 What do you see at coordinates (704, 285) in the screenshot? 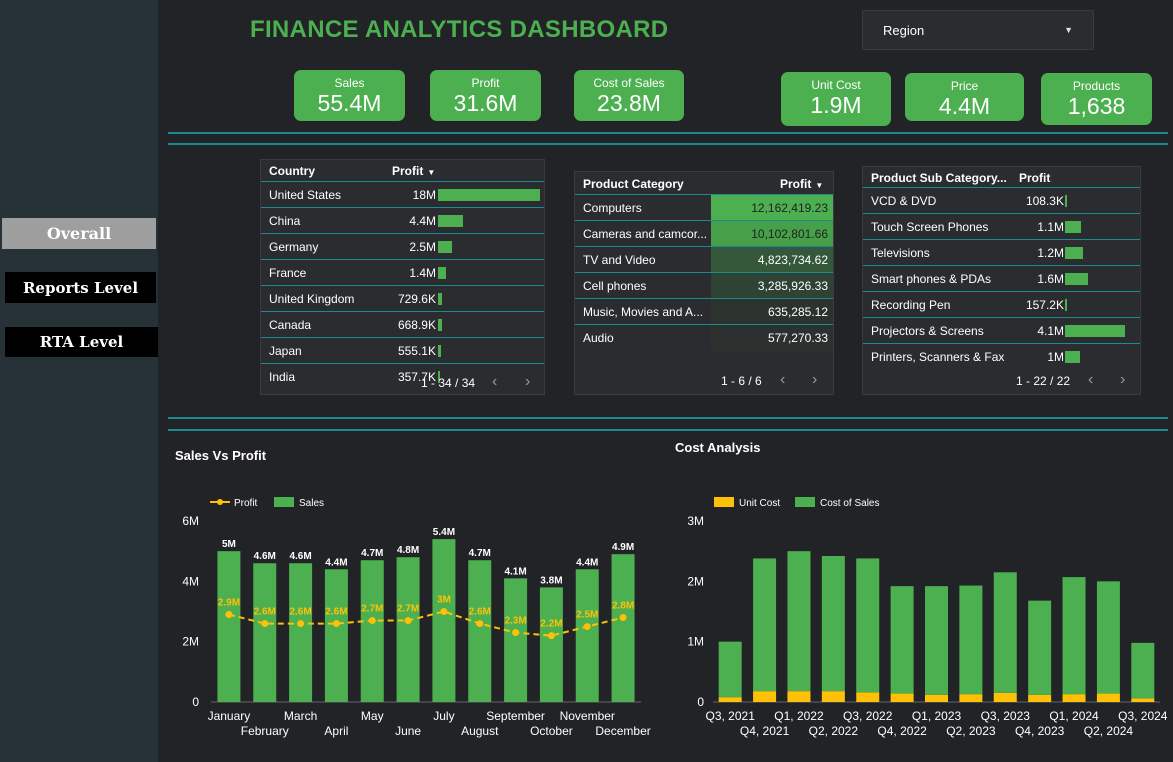
I see `table-row: Cell phones 3,285,926.33` at bounding box center [704, 285].